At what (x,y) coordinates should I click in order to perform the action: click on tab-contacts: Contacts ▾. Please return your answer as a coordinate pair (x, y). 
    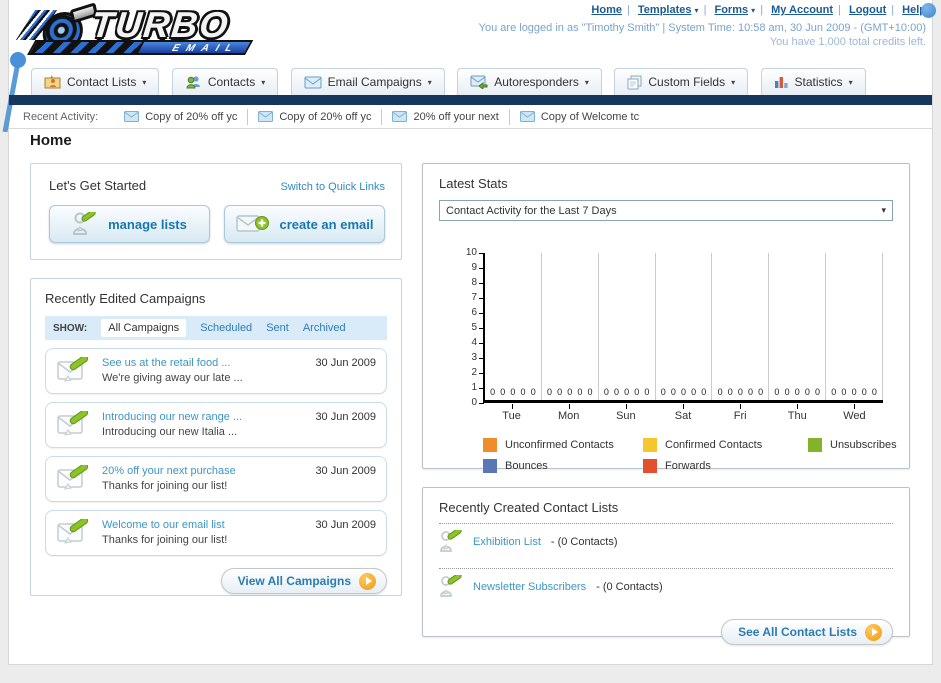
    Looking at the image, I should click on (225, 81).